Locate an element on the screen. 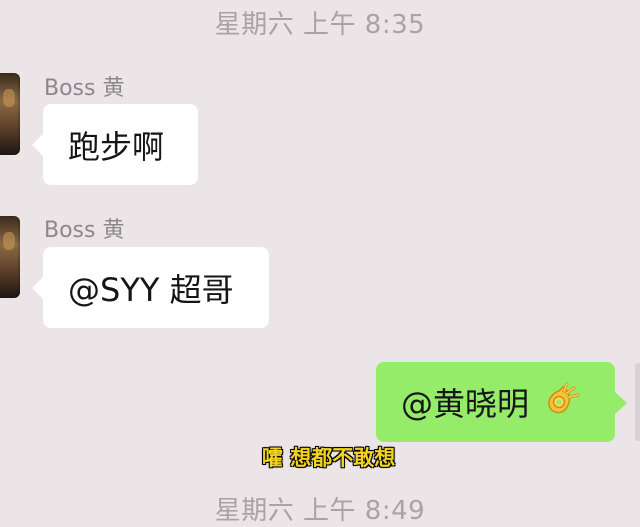 The width and height of the screenshot is (640, 527). sender-name-2: Boss 黄 is located at coordinates (84, 230).